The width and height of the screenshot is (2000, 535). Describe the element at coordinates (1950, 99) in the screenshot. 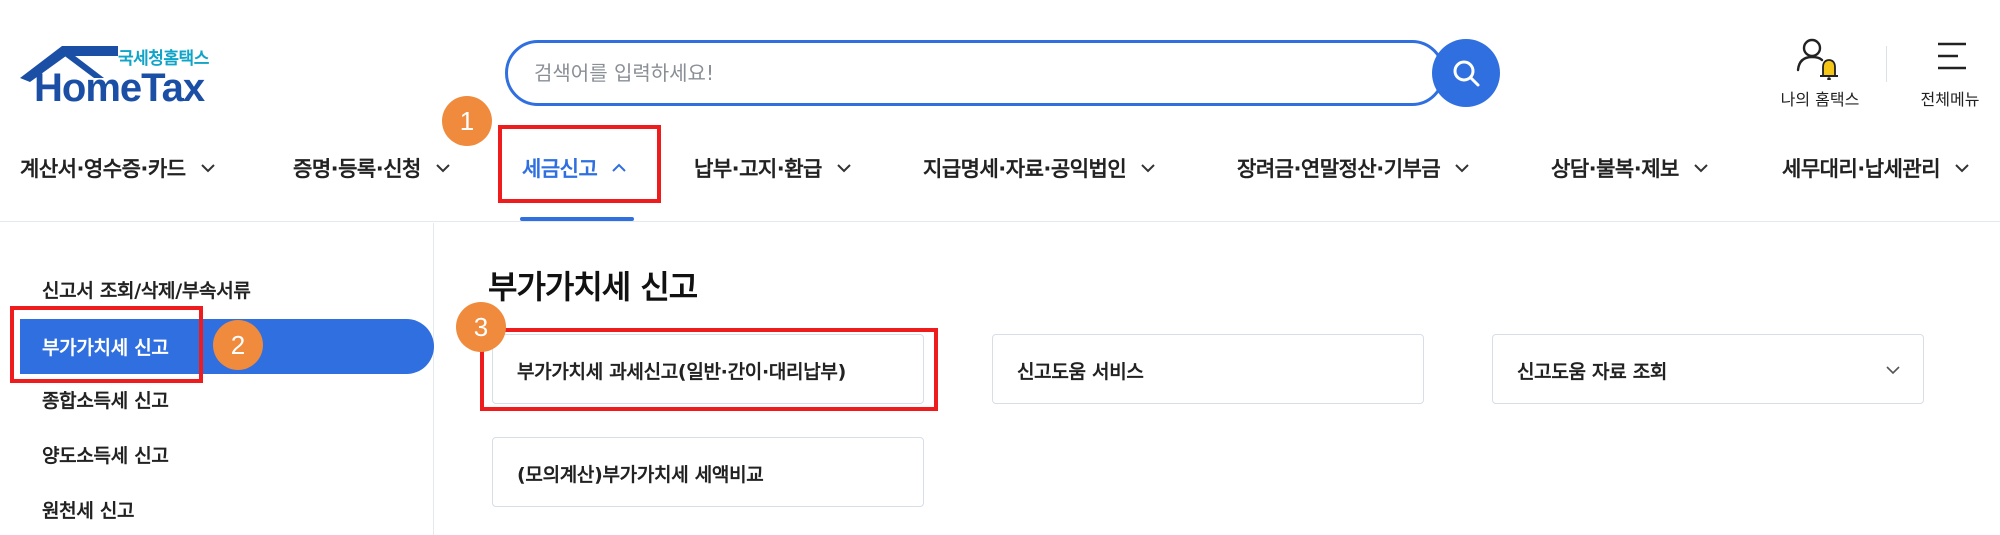

I see `all-menu-label: 전체메뉴` at that location.